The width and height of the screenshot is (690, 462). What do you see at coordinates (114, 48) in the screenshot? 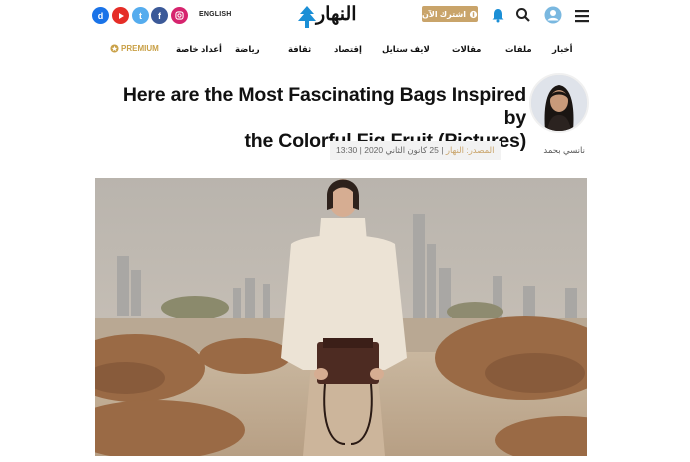
I see `premium-icon` at bounding box center [114, 48].